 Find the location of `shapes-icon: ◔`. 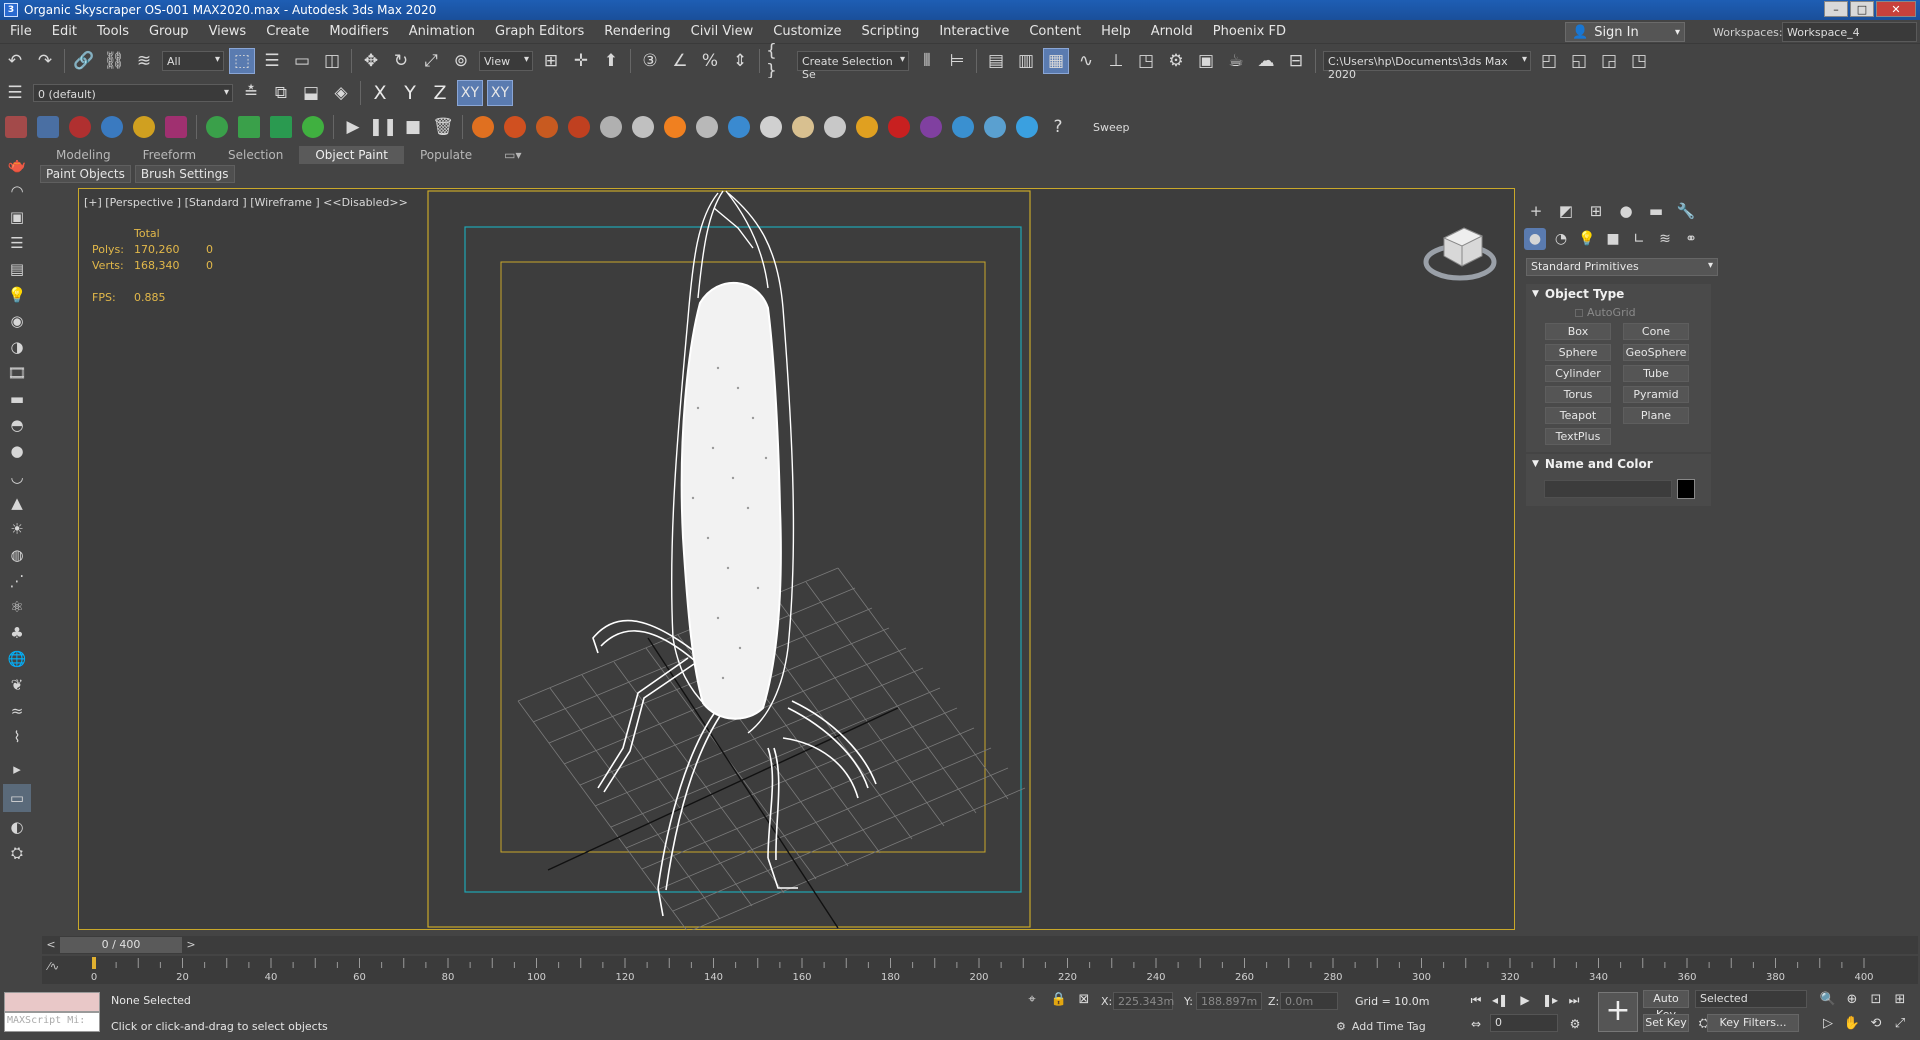

shapes-icon: ◔ is located at coordinates (1561, 239).